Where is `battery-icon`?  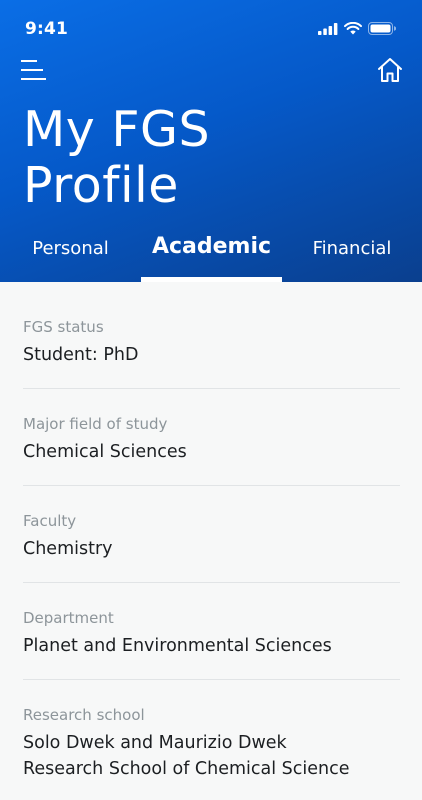 battery-icon is located at coordinates (382, 28).